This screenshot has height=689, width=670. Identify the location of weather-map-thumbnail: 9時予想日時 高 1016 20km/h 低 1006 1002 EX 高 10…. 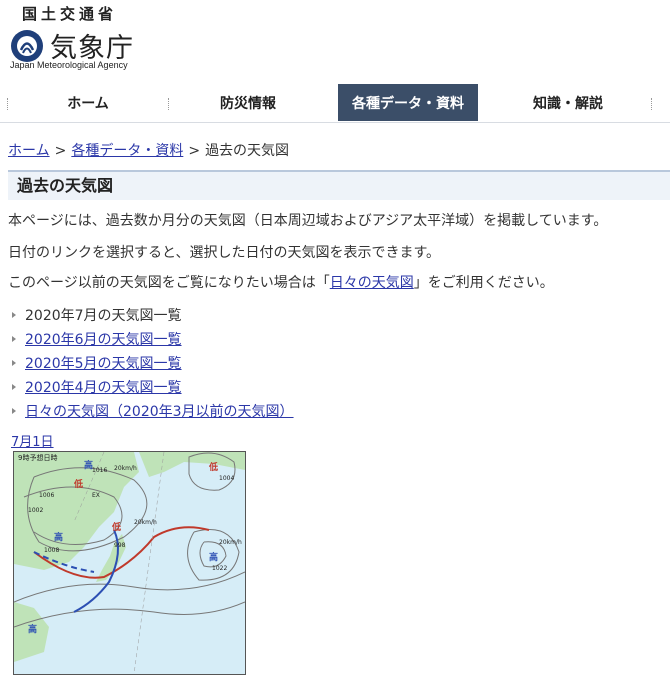
(129, 563).